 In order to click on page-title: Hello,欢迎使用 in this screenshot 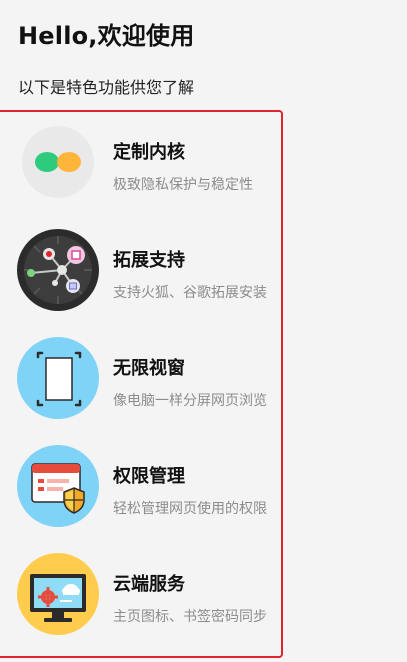, I will do `click(106, 36)`.